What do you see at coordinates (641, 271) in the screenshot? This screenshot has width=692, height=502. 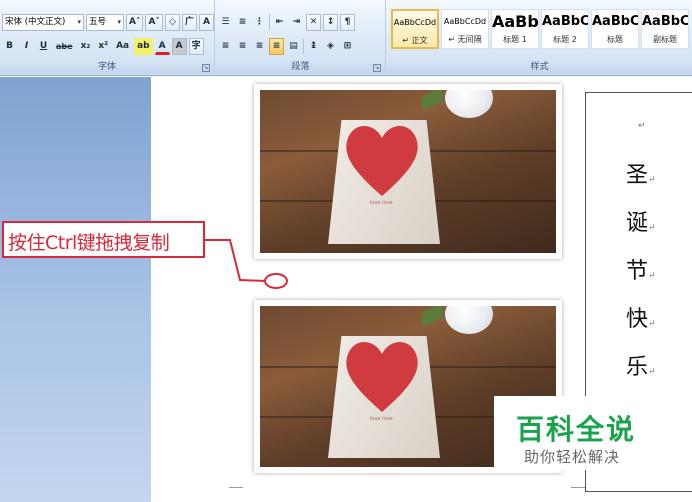 I see `text-char: 节↵` at bounding box center [641, 271].